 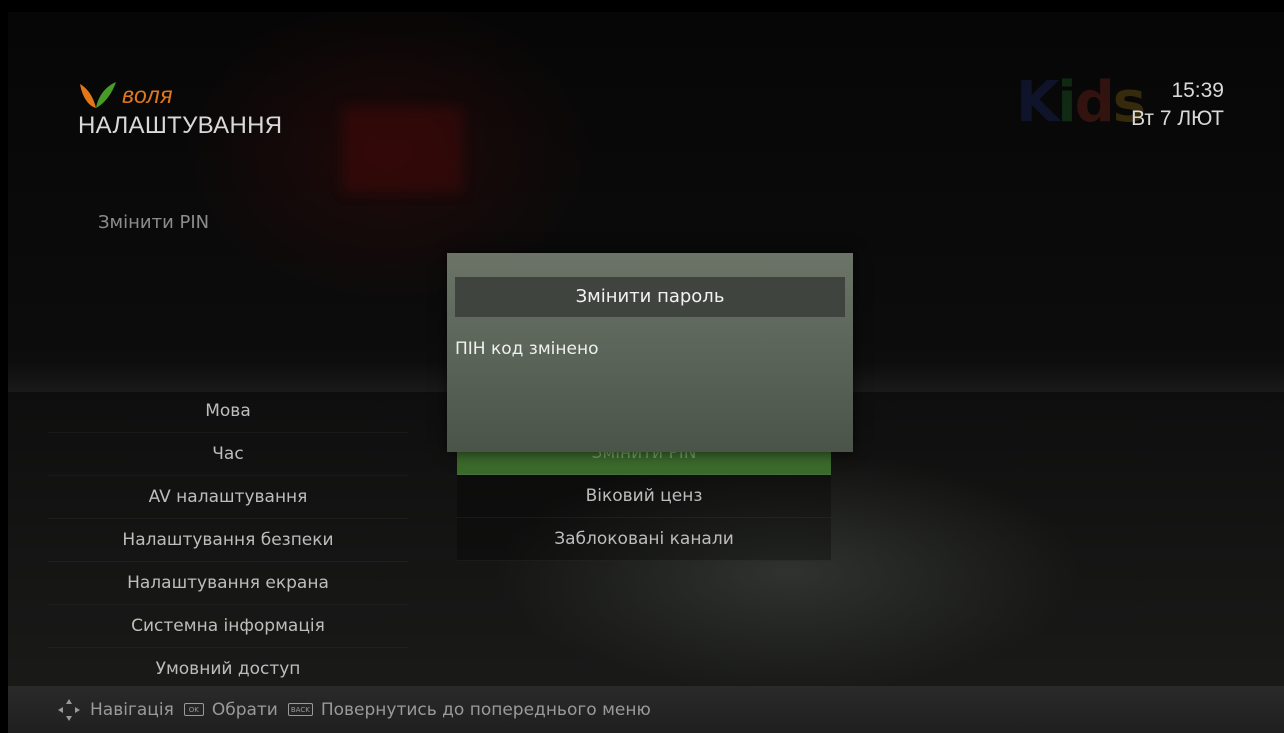 I want to click on ok-key-icon: OK, so click(x=193, y=709).